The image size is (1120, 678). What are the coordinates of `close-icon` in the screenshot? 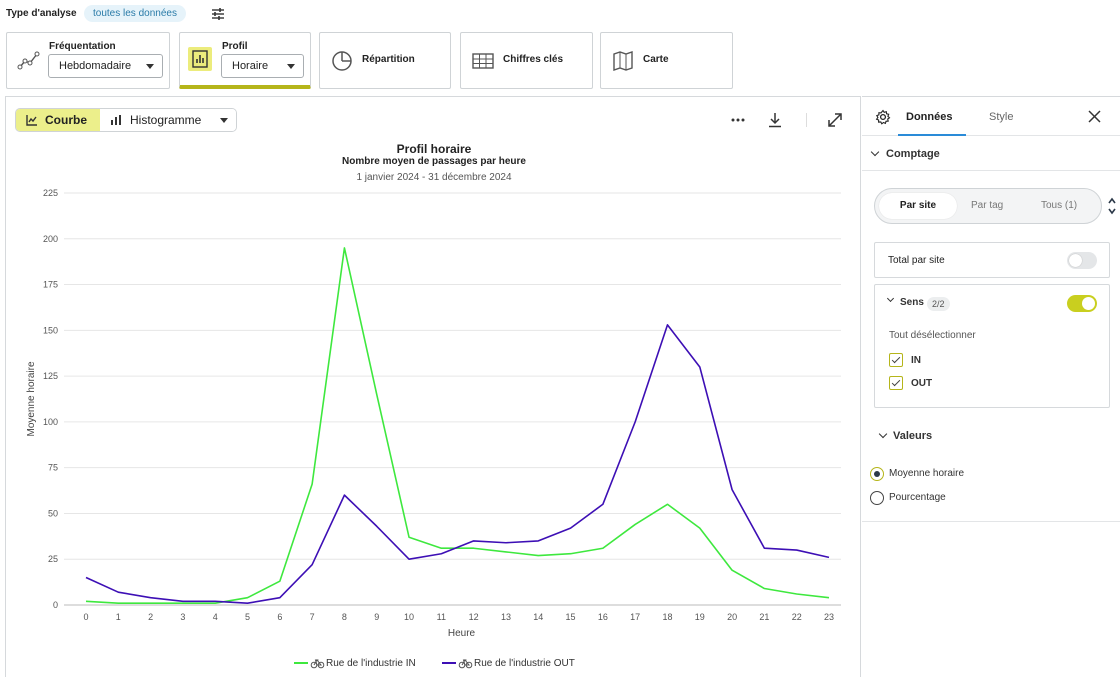 It's located at (1094, 116).